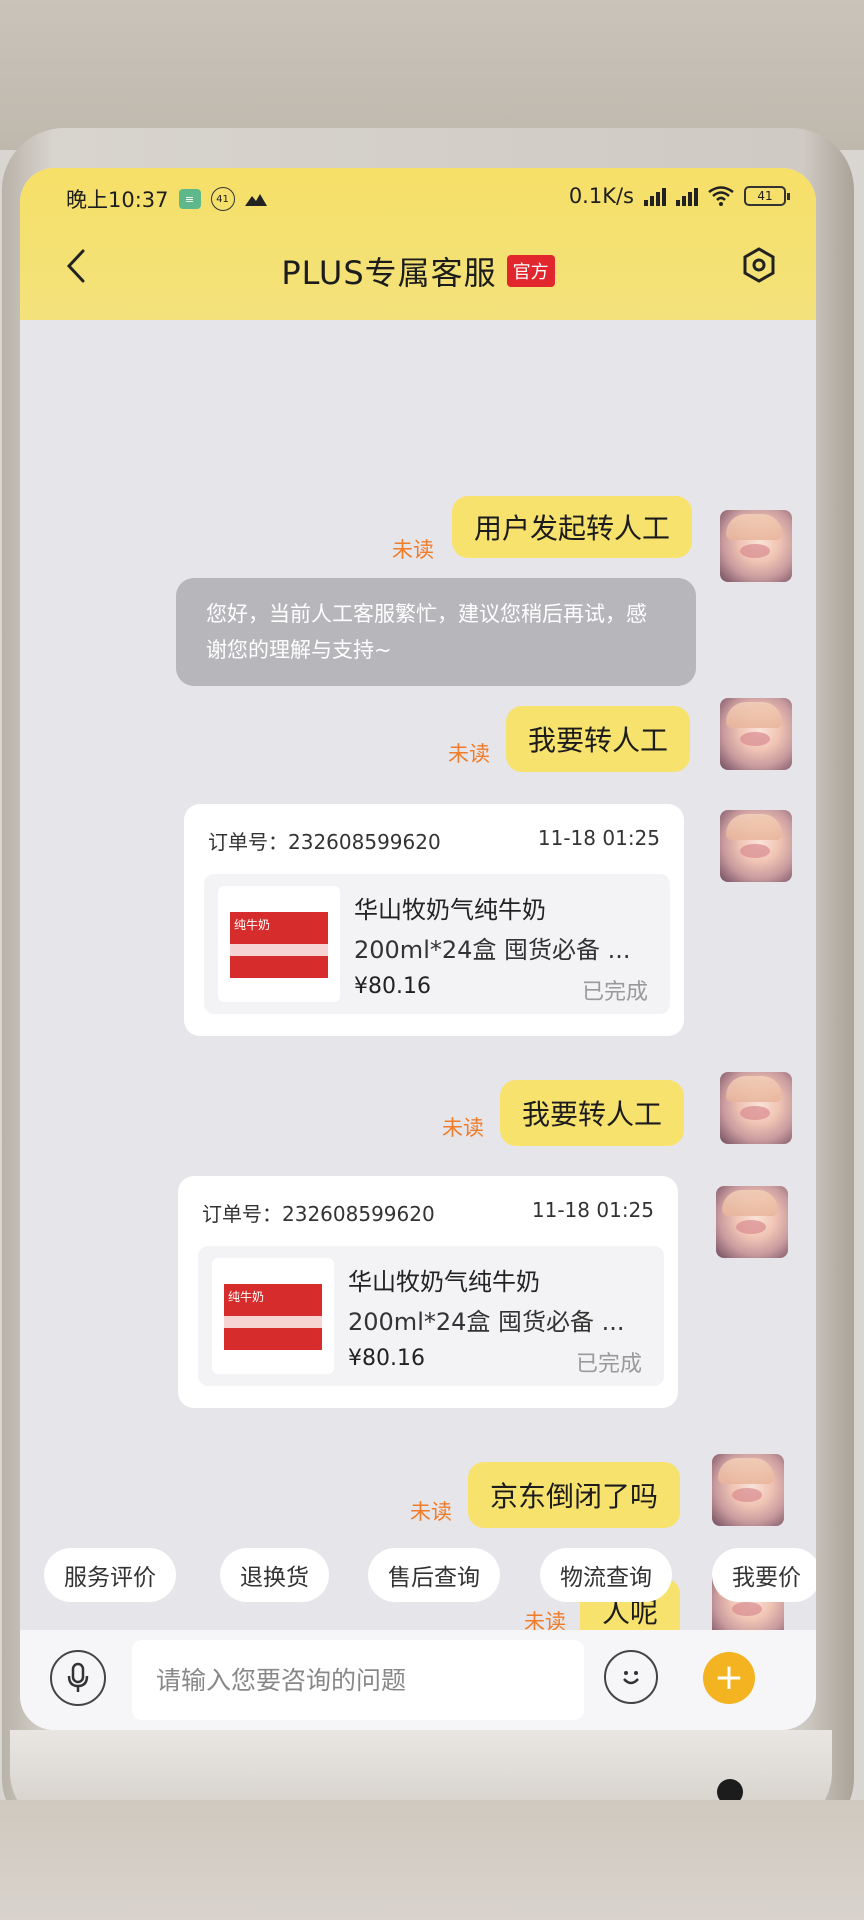 This screenshot has width=864, height=1920. I want to click on title-group: PLUS专属客服 官方, so click(418, 271).